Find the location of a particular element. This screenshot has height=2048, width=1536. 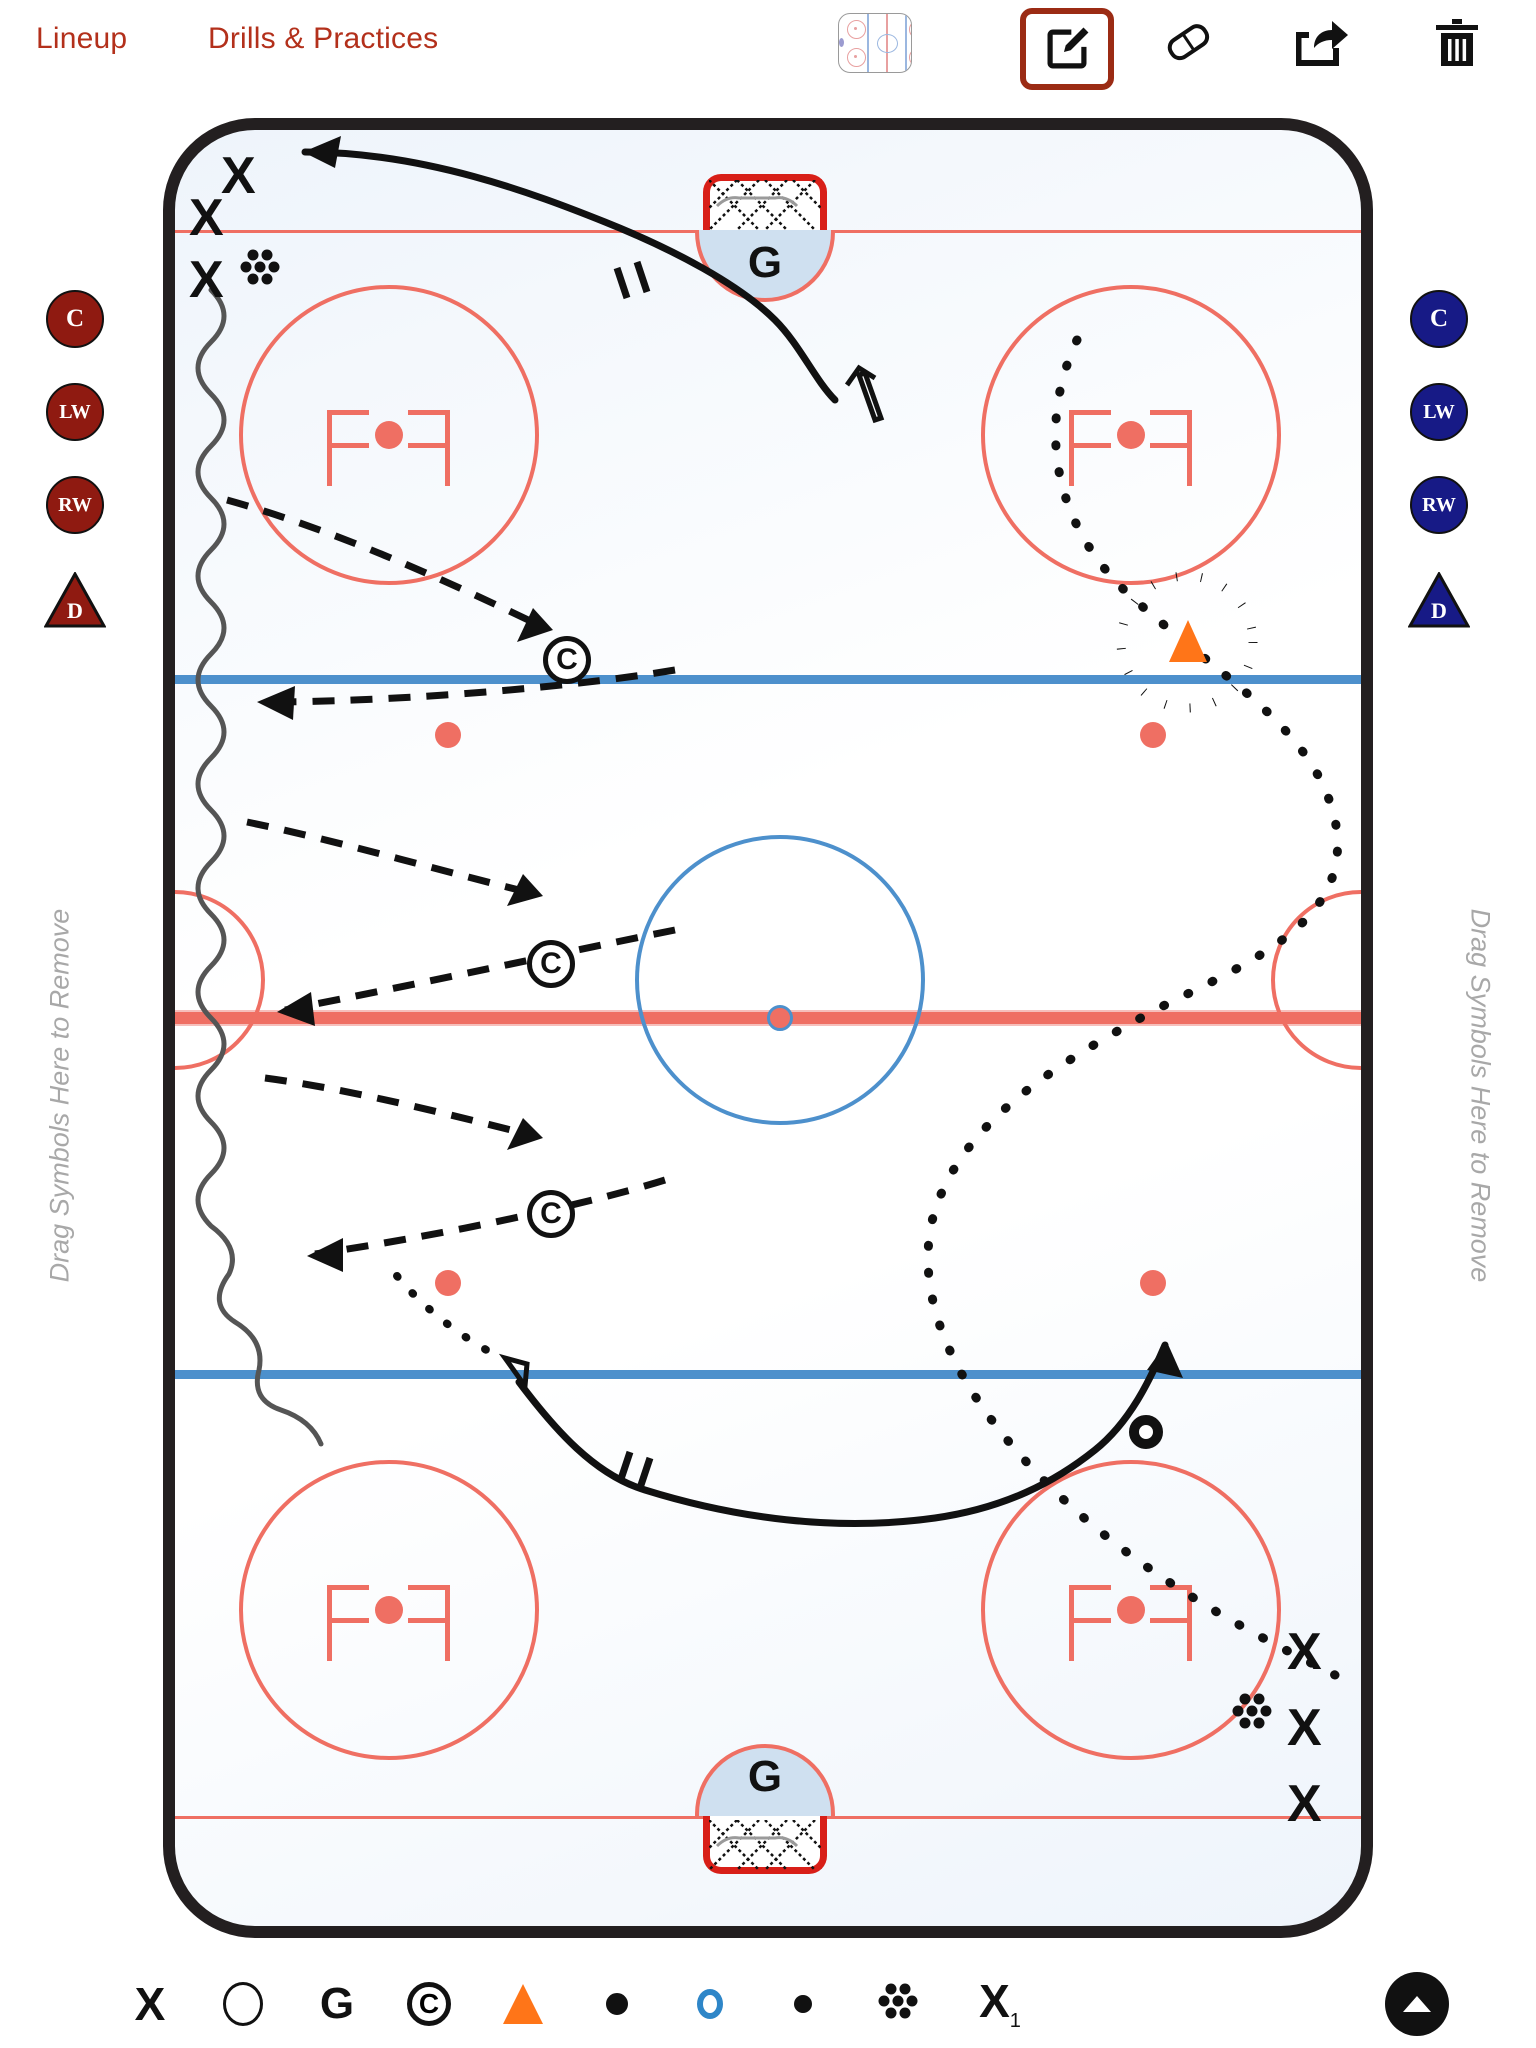

palette-o-open is located at coordinates (243, 2004).